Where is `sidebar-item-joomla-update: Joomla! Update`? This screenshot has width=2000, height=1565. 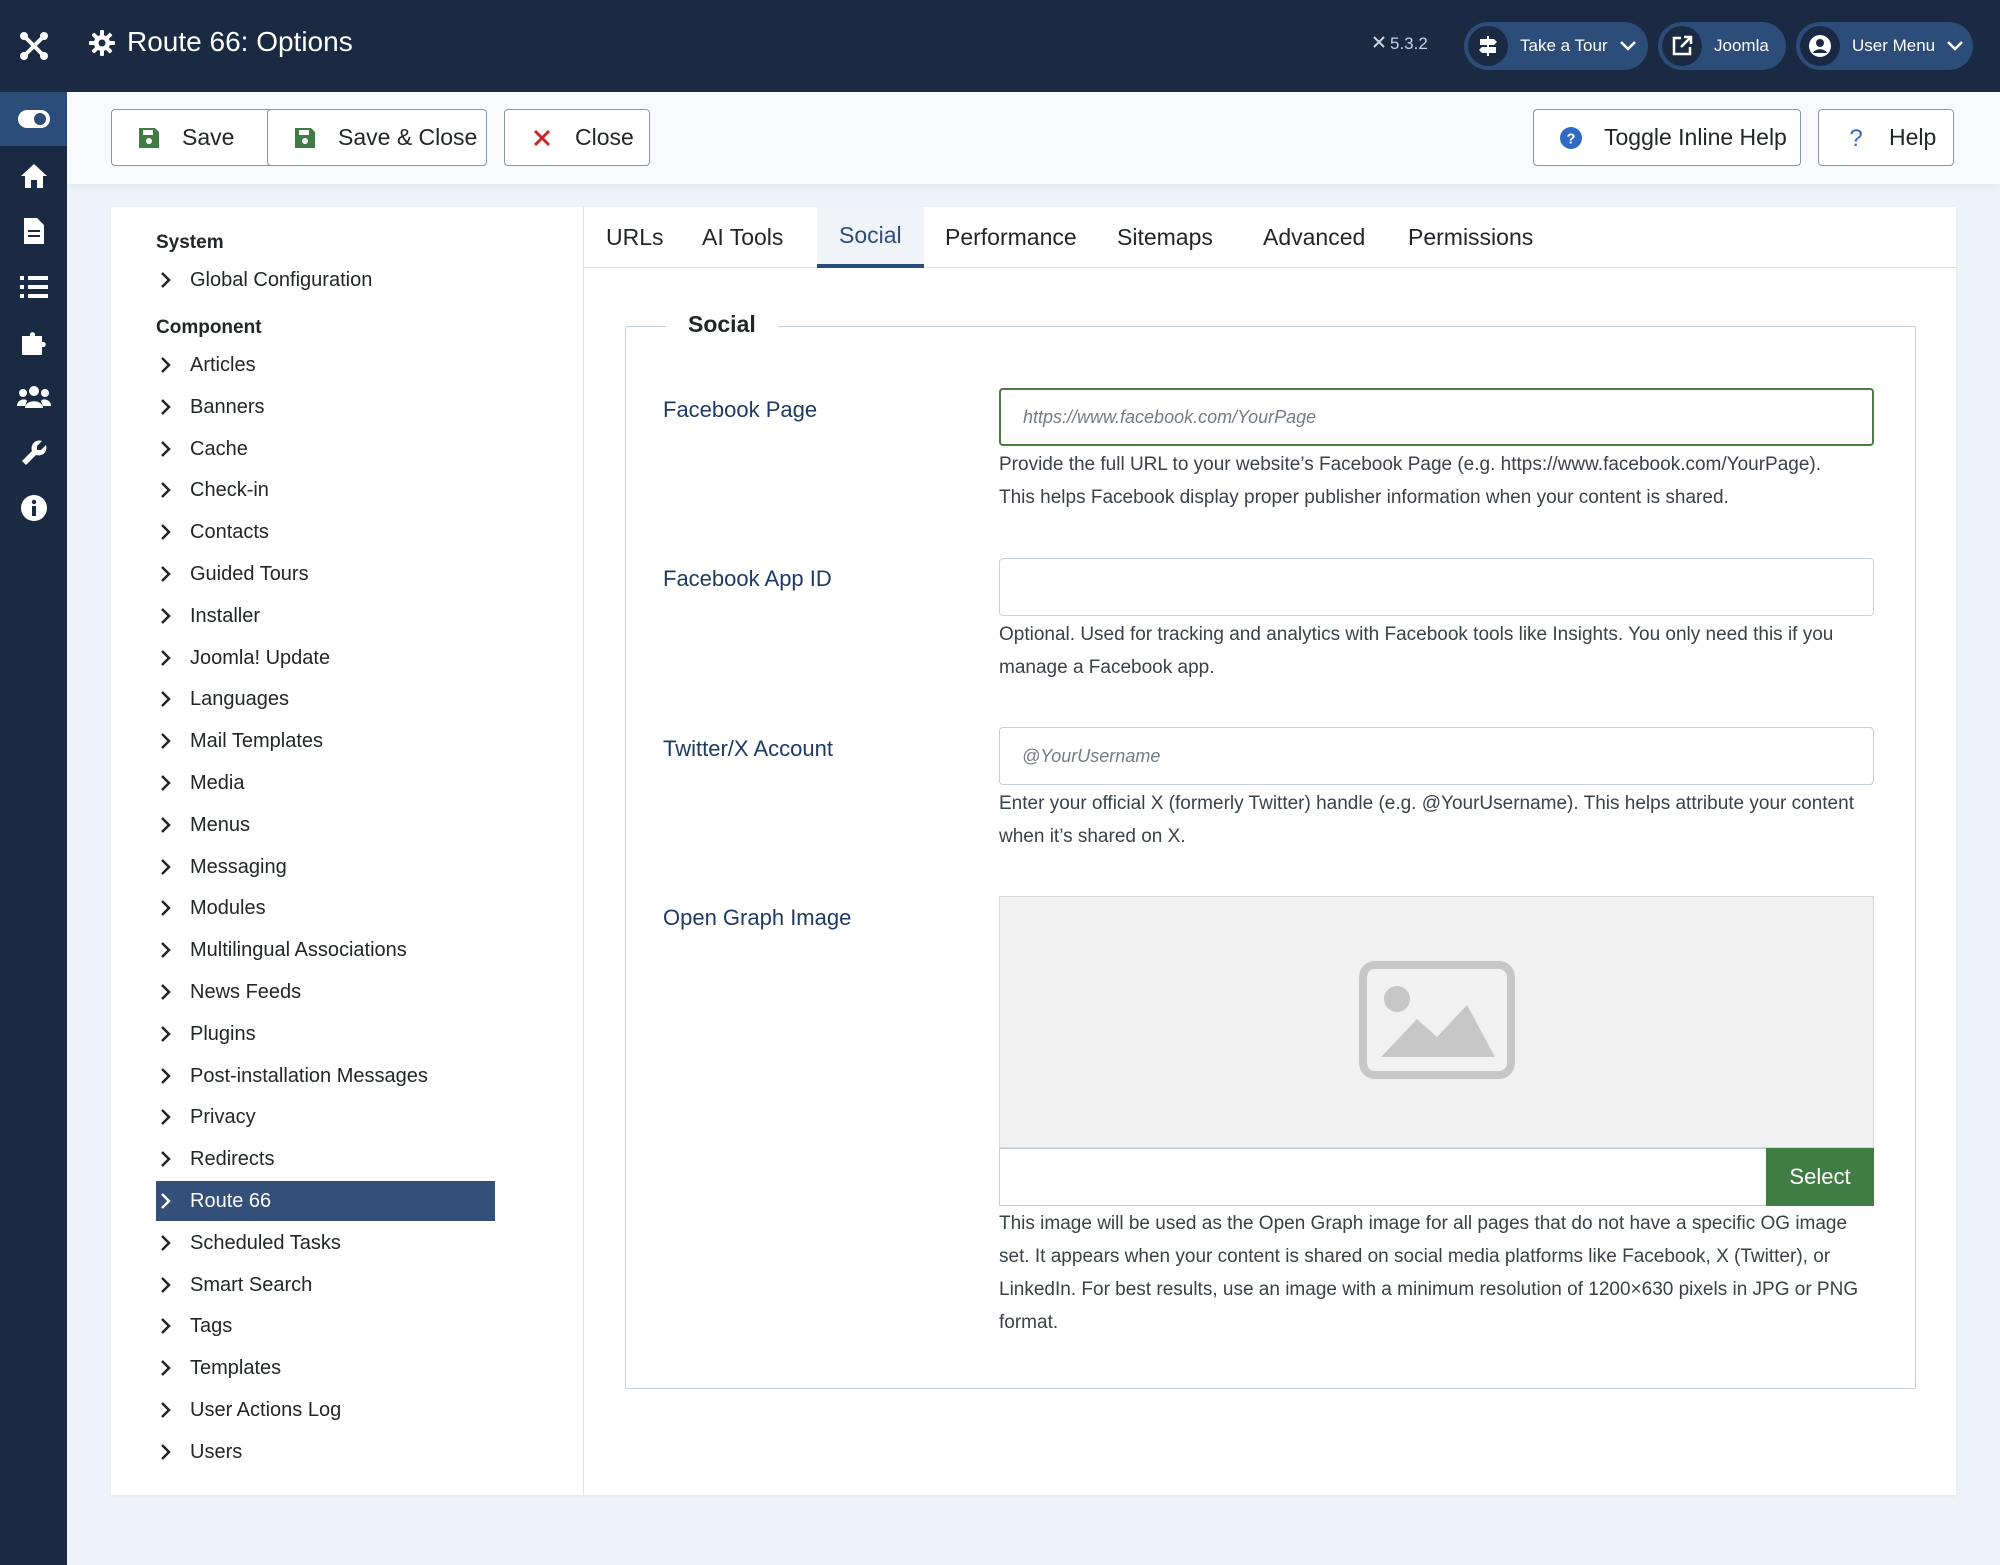 sidebar-item-joomla-update: Joomla! Update is located at coordinates (325, 658).